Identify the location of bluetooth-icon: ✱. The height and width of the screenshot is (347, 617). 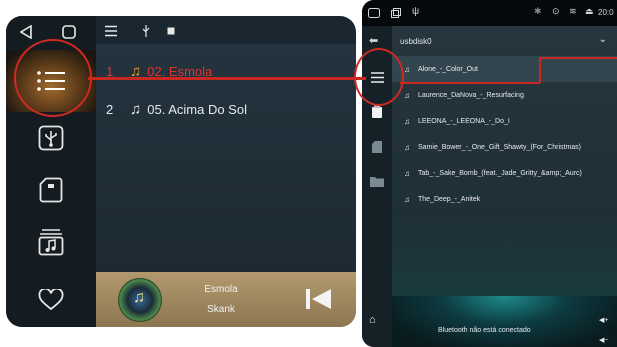
(538, 11).